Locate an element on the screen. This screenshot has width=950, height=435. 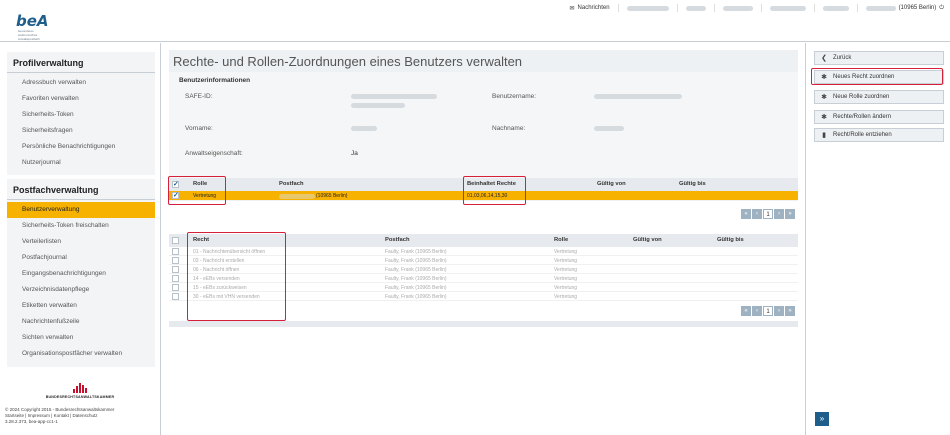
trash-icon: ▮ is located at coordinates (824, 135).